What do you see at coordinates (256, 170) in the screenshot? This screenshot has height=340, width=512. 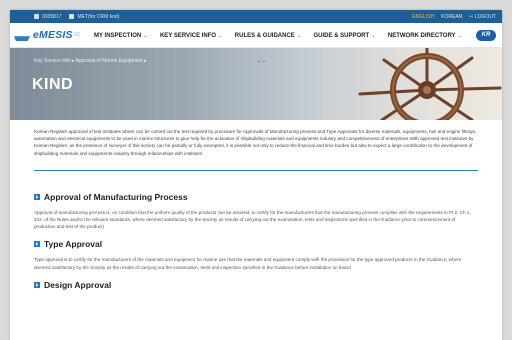 I see `section-divider` at bounding box center [256, 170].